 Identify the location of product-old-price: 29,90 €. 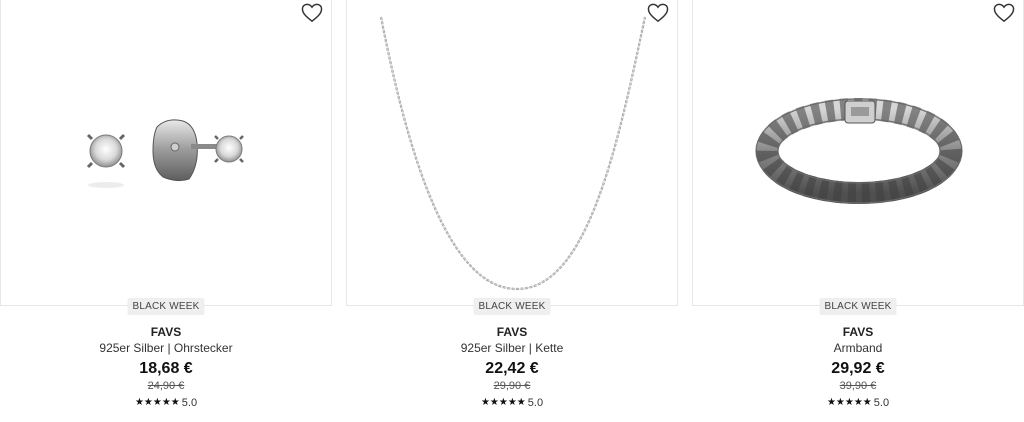
(512, 386).